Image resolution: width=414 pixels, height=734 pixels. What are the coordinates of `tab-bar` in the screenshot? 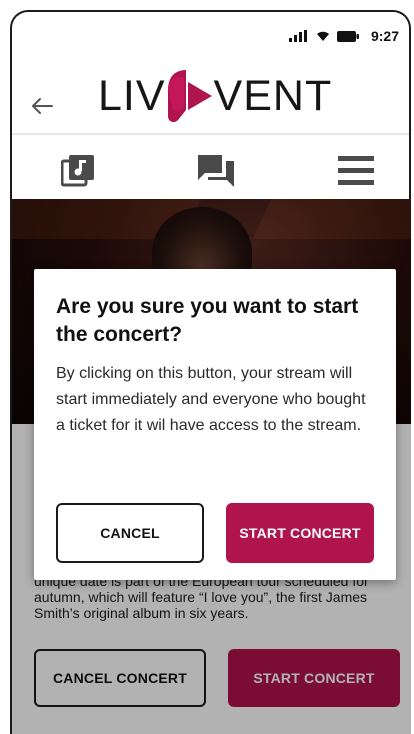 It's located at (210, 170).